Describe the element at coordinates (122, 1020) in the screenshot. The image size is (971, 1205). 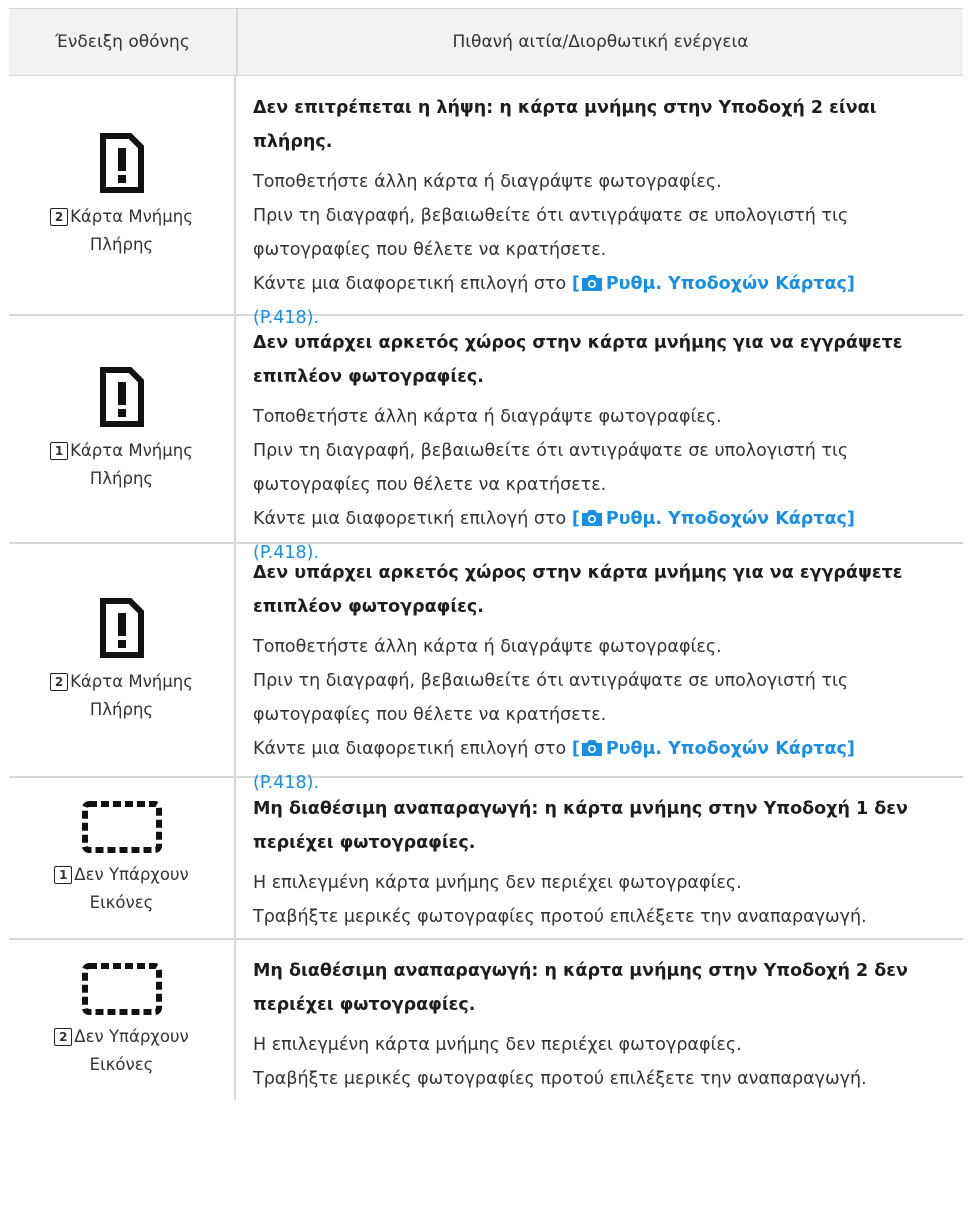
I see `indication-cell: 2 Δεν Υπάρχουν Εικόνες` at that location.